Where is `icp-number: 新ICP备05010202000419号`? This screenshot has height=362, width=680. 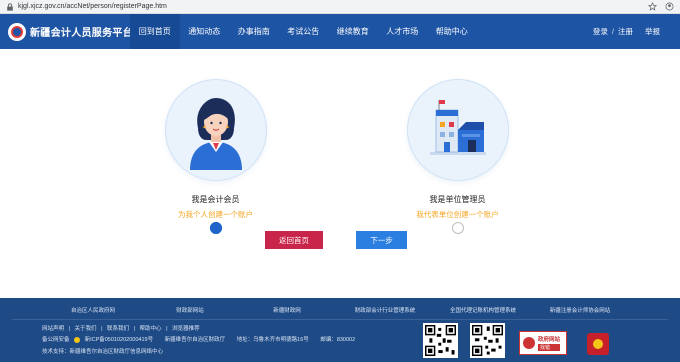
icp-number: 新ICP备05010202000419号 is located at coordinates (119, 340).